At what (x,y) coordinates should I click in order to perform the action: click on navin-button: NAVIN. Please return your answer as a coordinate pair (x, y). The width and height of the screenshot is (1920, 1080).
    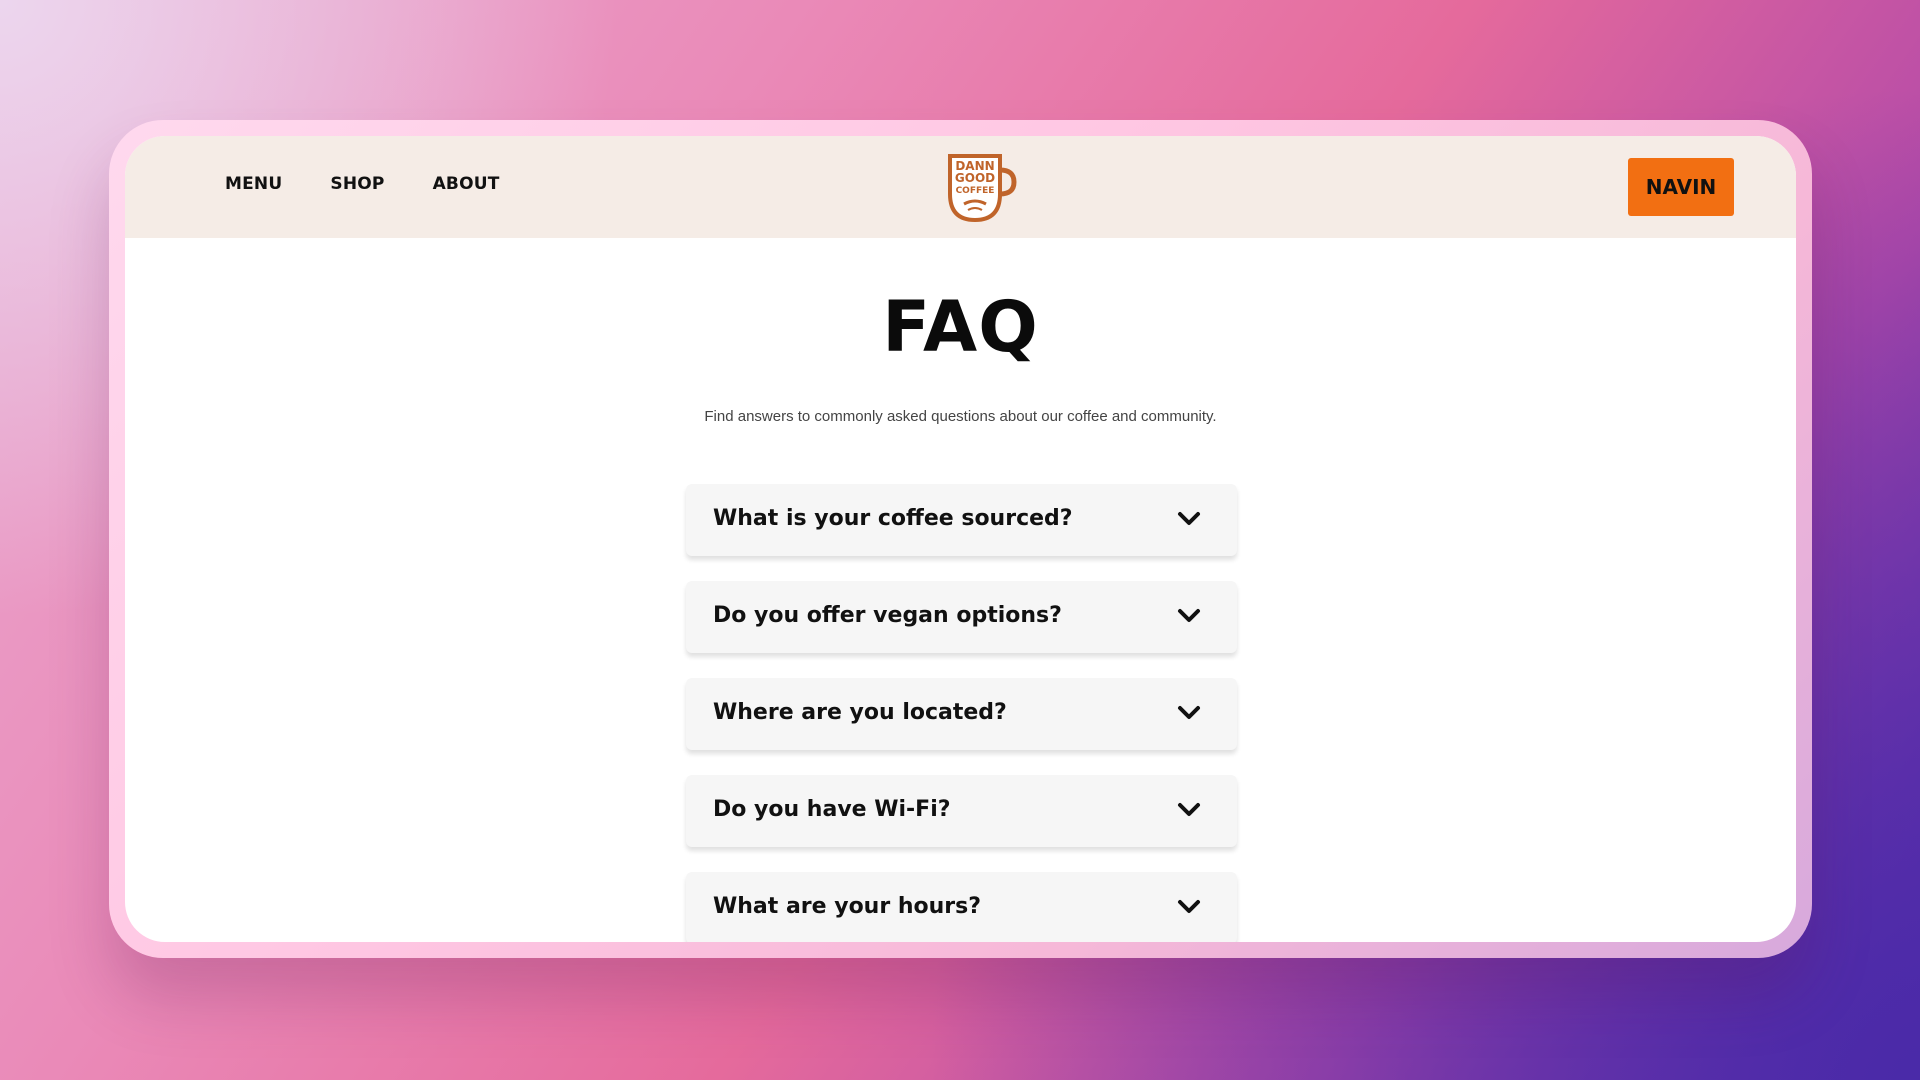
    Looking at the image, I should click on (1681, 187).